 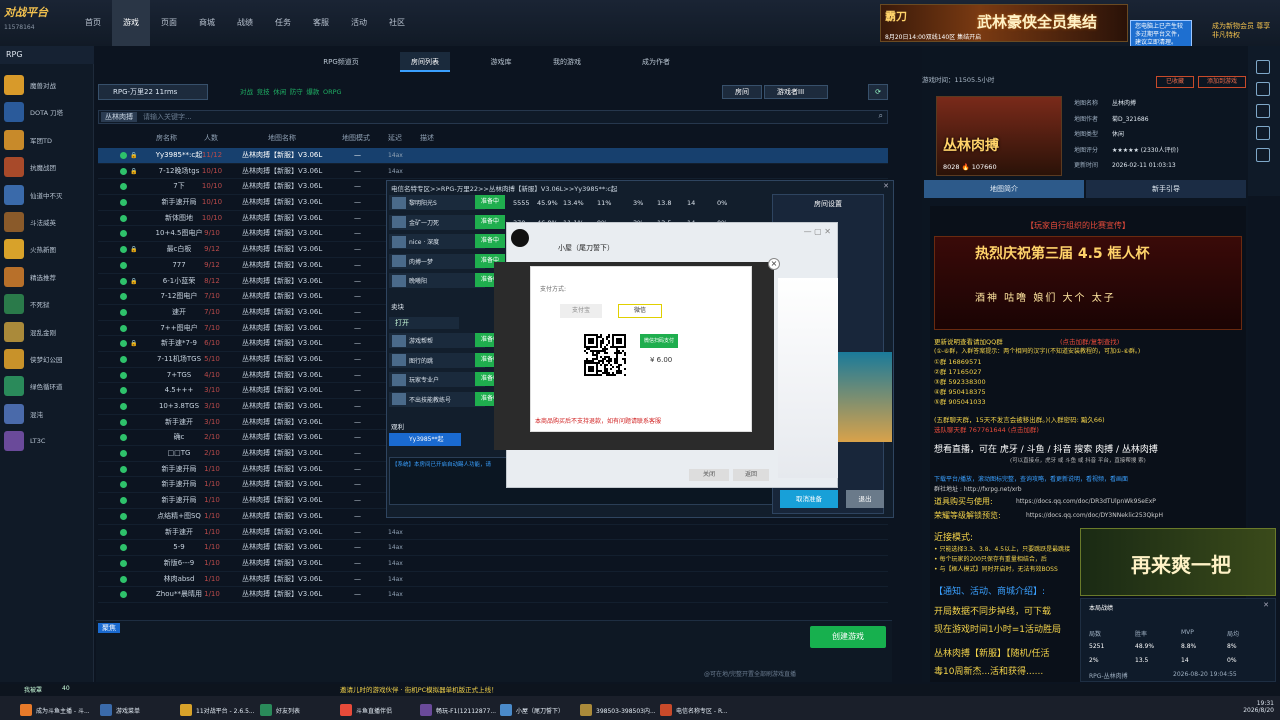 I want to click on qq-group: ①群 16869571, so click(x=957, y=361).